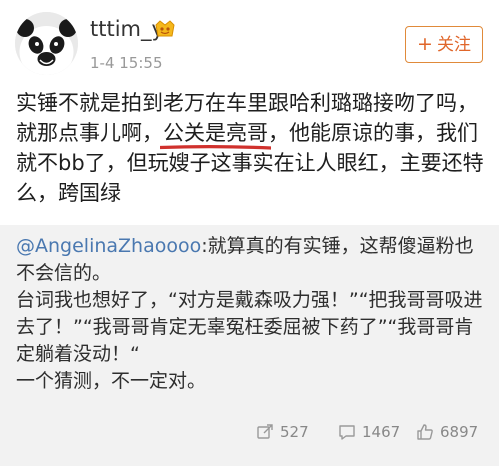 The height and width of the screenshot is (466, 499). Describe the element at coordinates (425, 44) in the screenshot. I see `plus-icon: +` at that location.